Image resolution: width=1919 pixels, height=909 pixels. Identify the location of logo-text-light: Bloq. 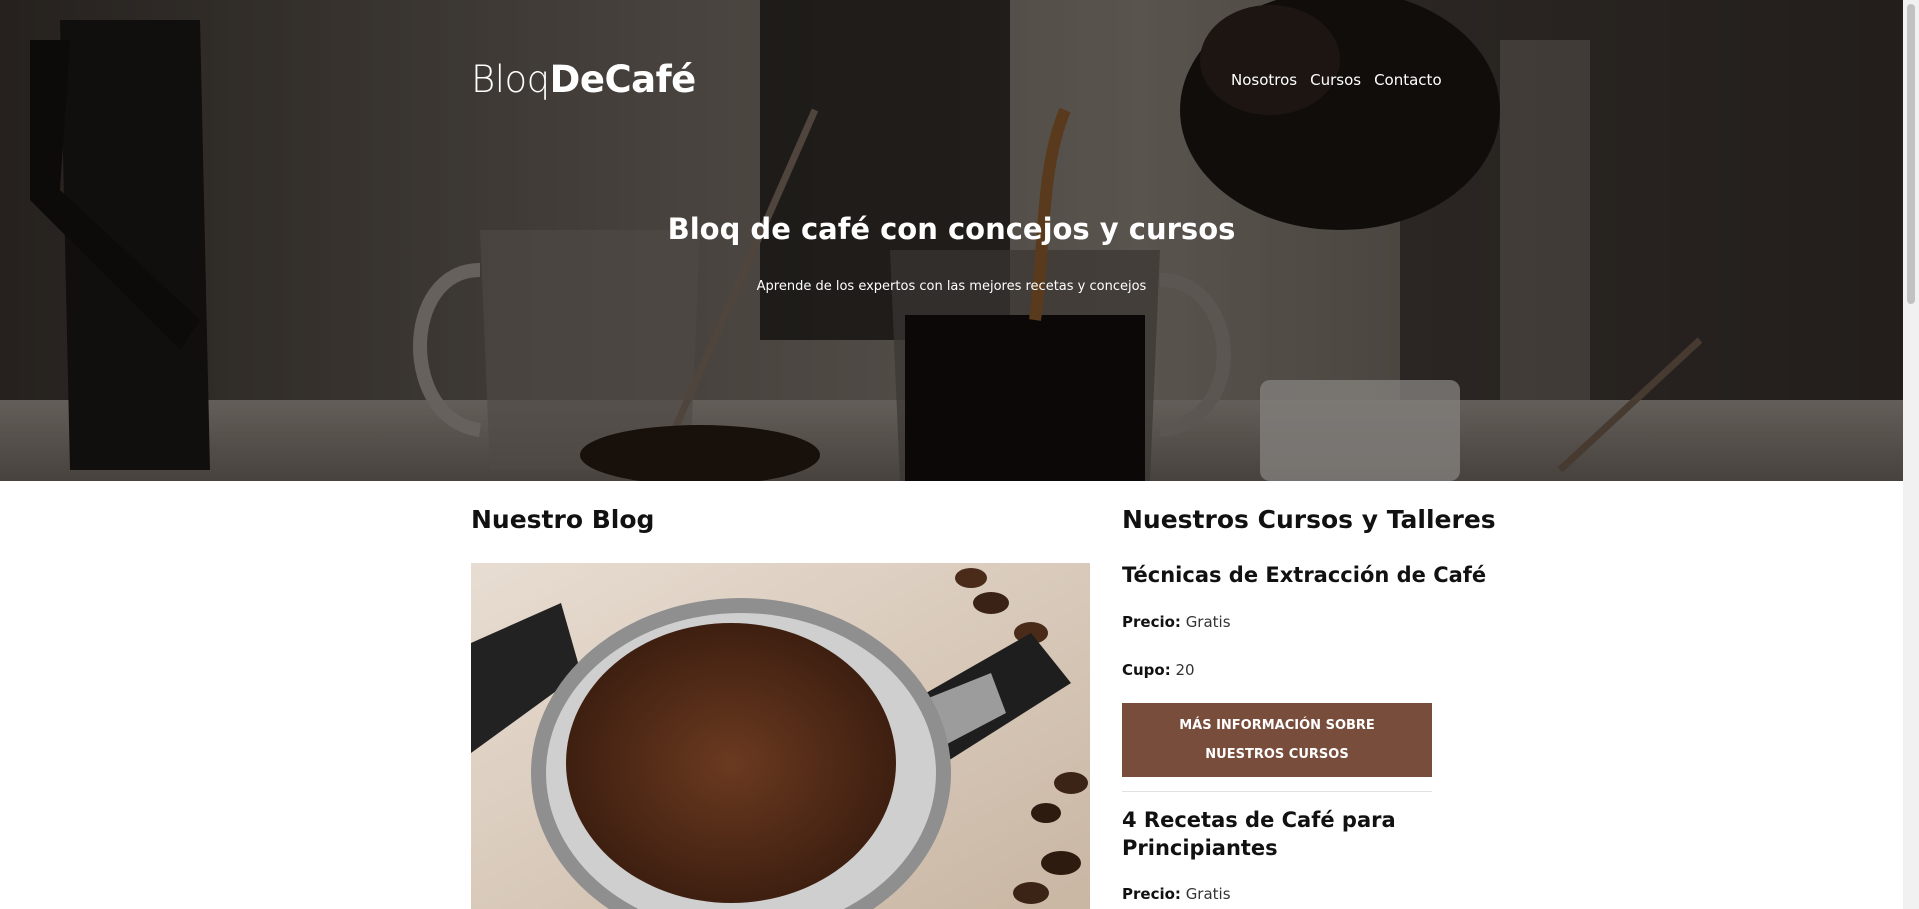
(510, 79).